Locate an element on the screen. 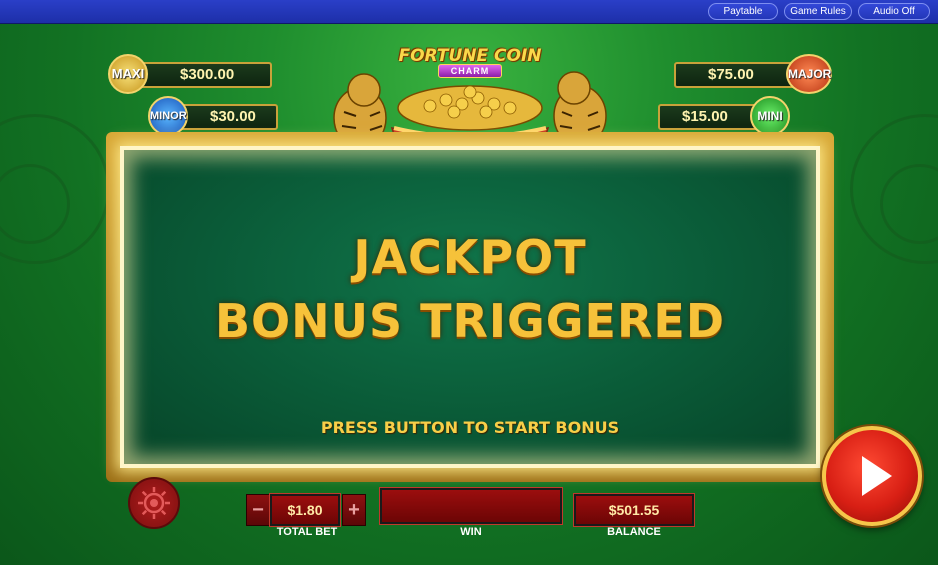  total-bet-display: $1.80 is located at coordinates (305, 510).